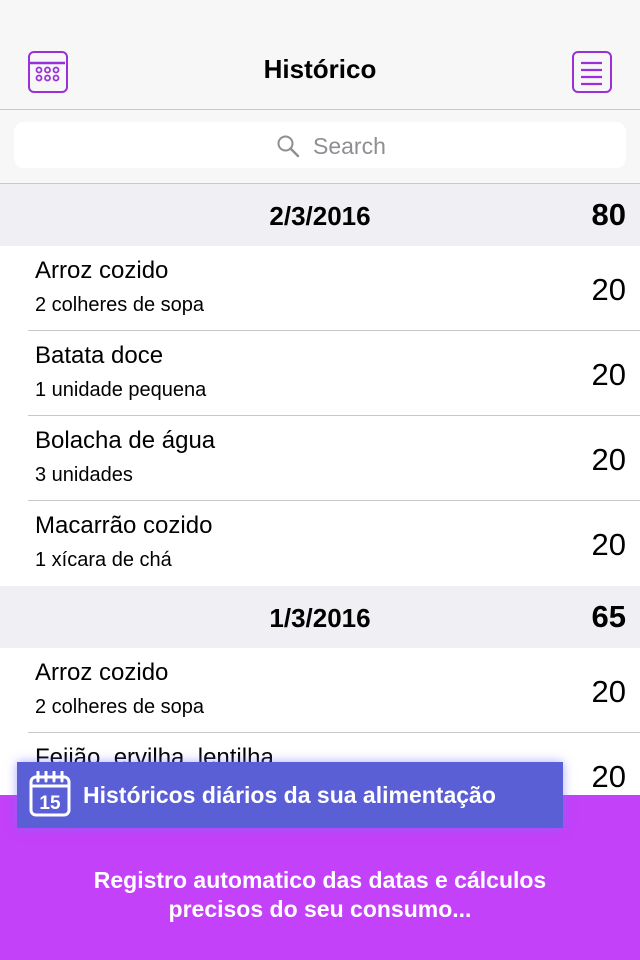 The height and width of the screenshot is (960, 640). What do you see at coordinates (320, 880) in the screenshot?
I see `promo-description-line: Registro automatico das datas e cálculos` at bounding box center [320, 880].